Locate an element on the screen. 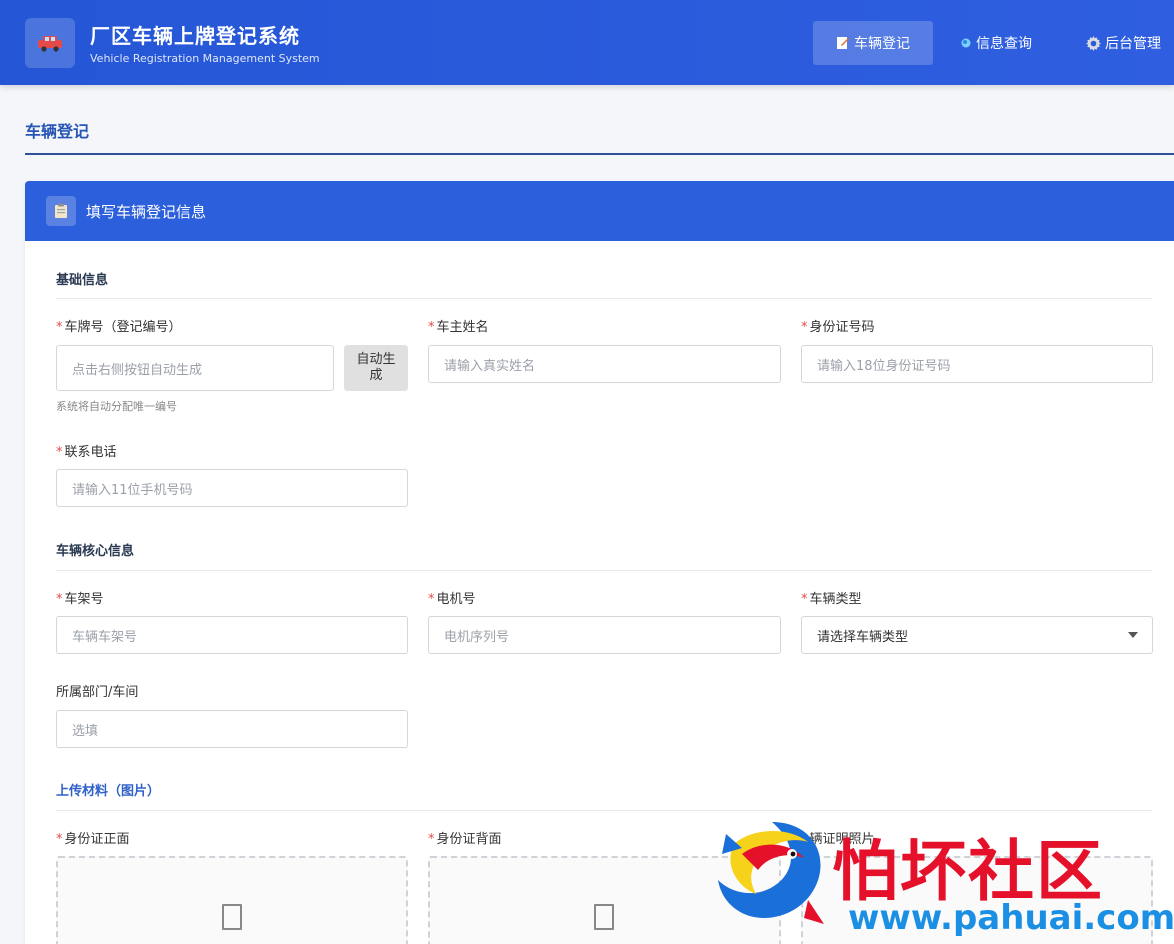 The height and width of the screenshot is (944, 1174). page-title: 车辆登记 is located at coordinates (57, 131).